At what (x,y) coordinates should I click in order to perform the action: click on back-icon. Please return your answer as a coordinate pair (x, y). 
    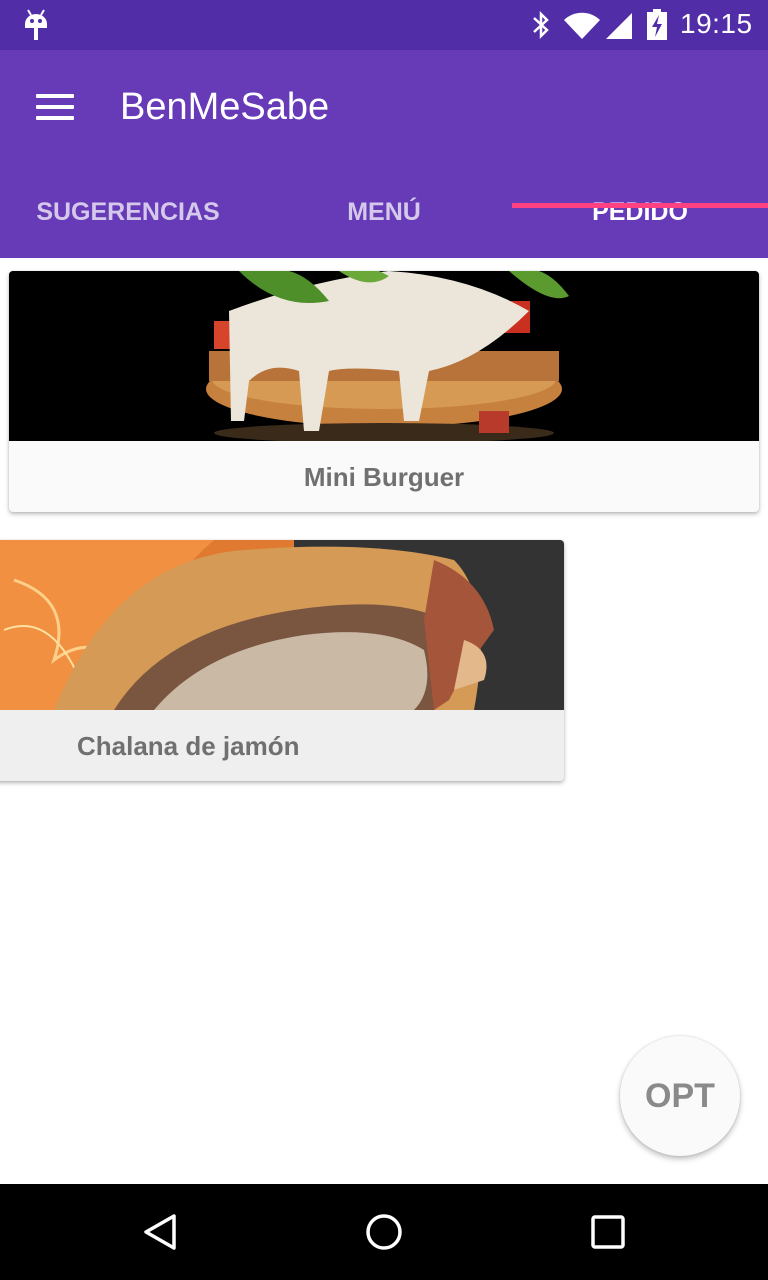
    Looking at the image, I should click on (160, 1232).